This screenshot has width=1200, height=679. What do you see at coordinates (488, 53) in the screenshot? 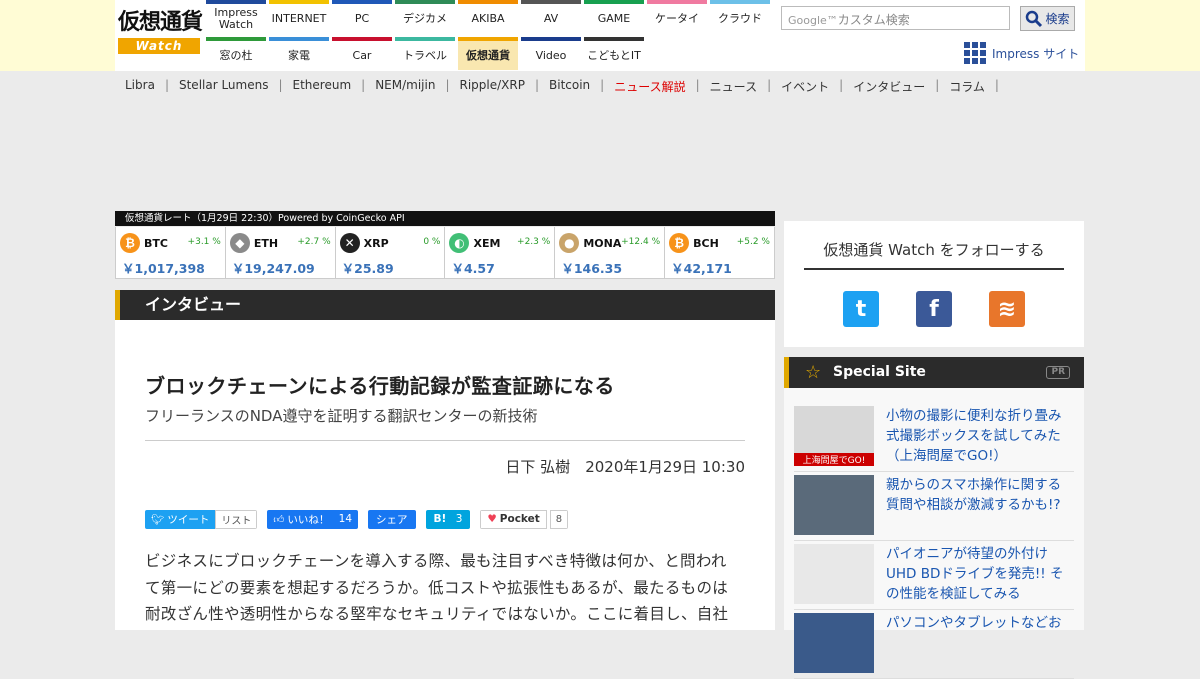
I see `nav-item: 仮想通貨` at bounding box center [488, 53].